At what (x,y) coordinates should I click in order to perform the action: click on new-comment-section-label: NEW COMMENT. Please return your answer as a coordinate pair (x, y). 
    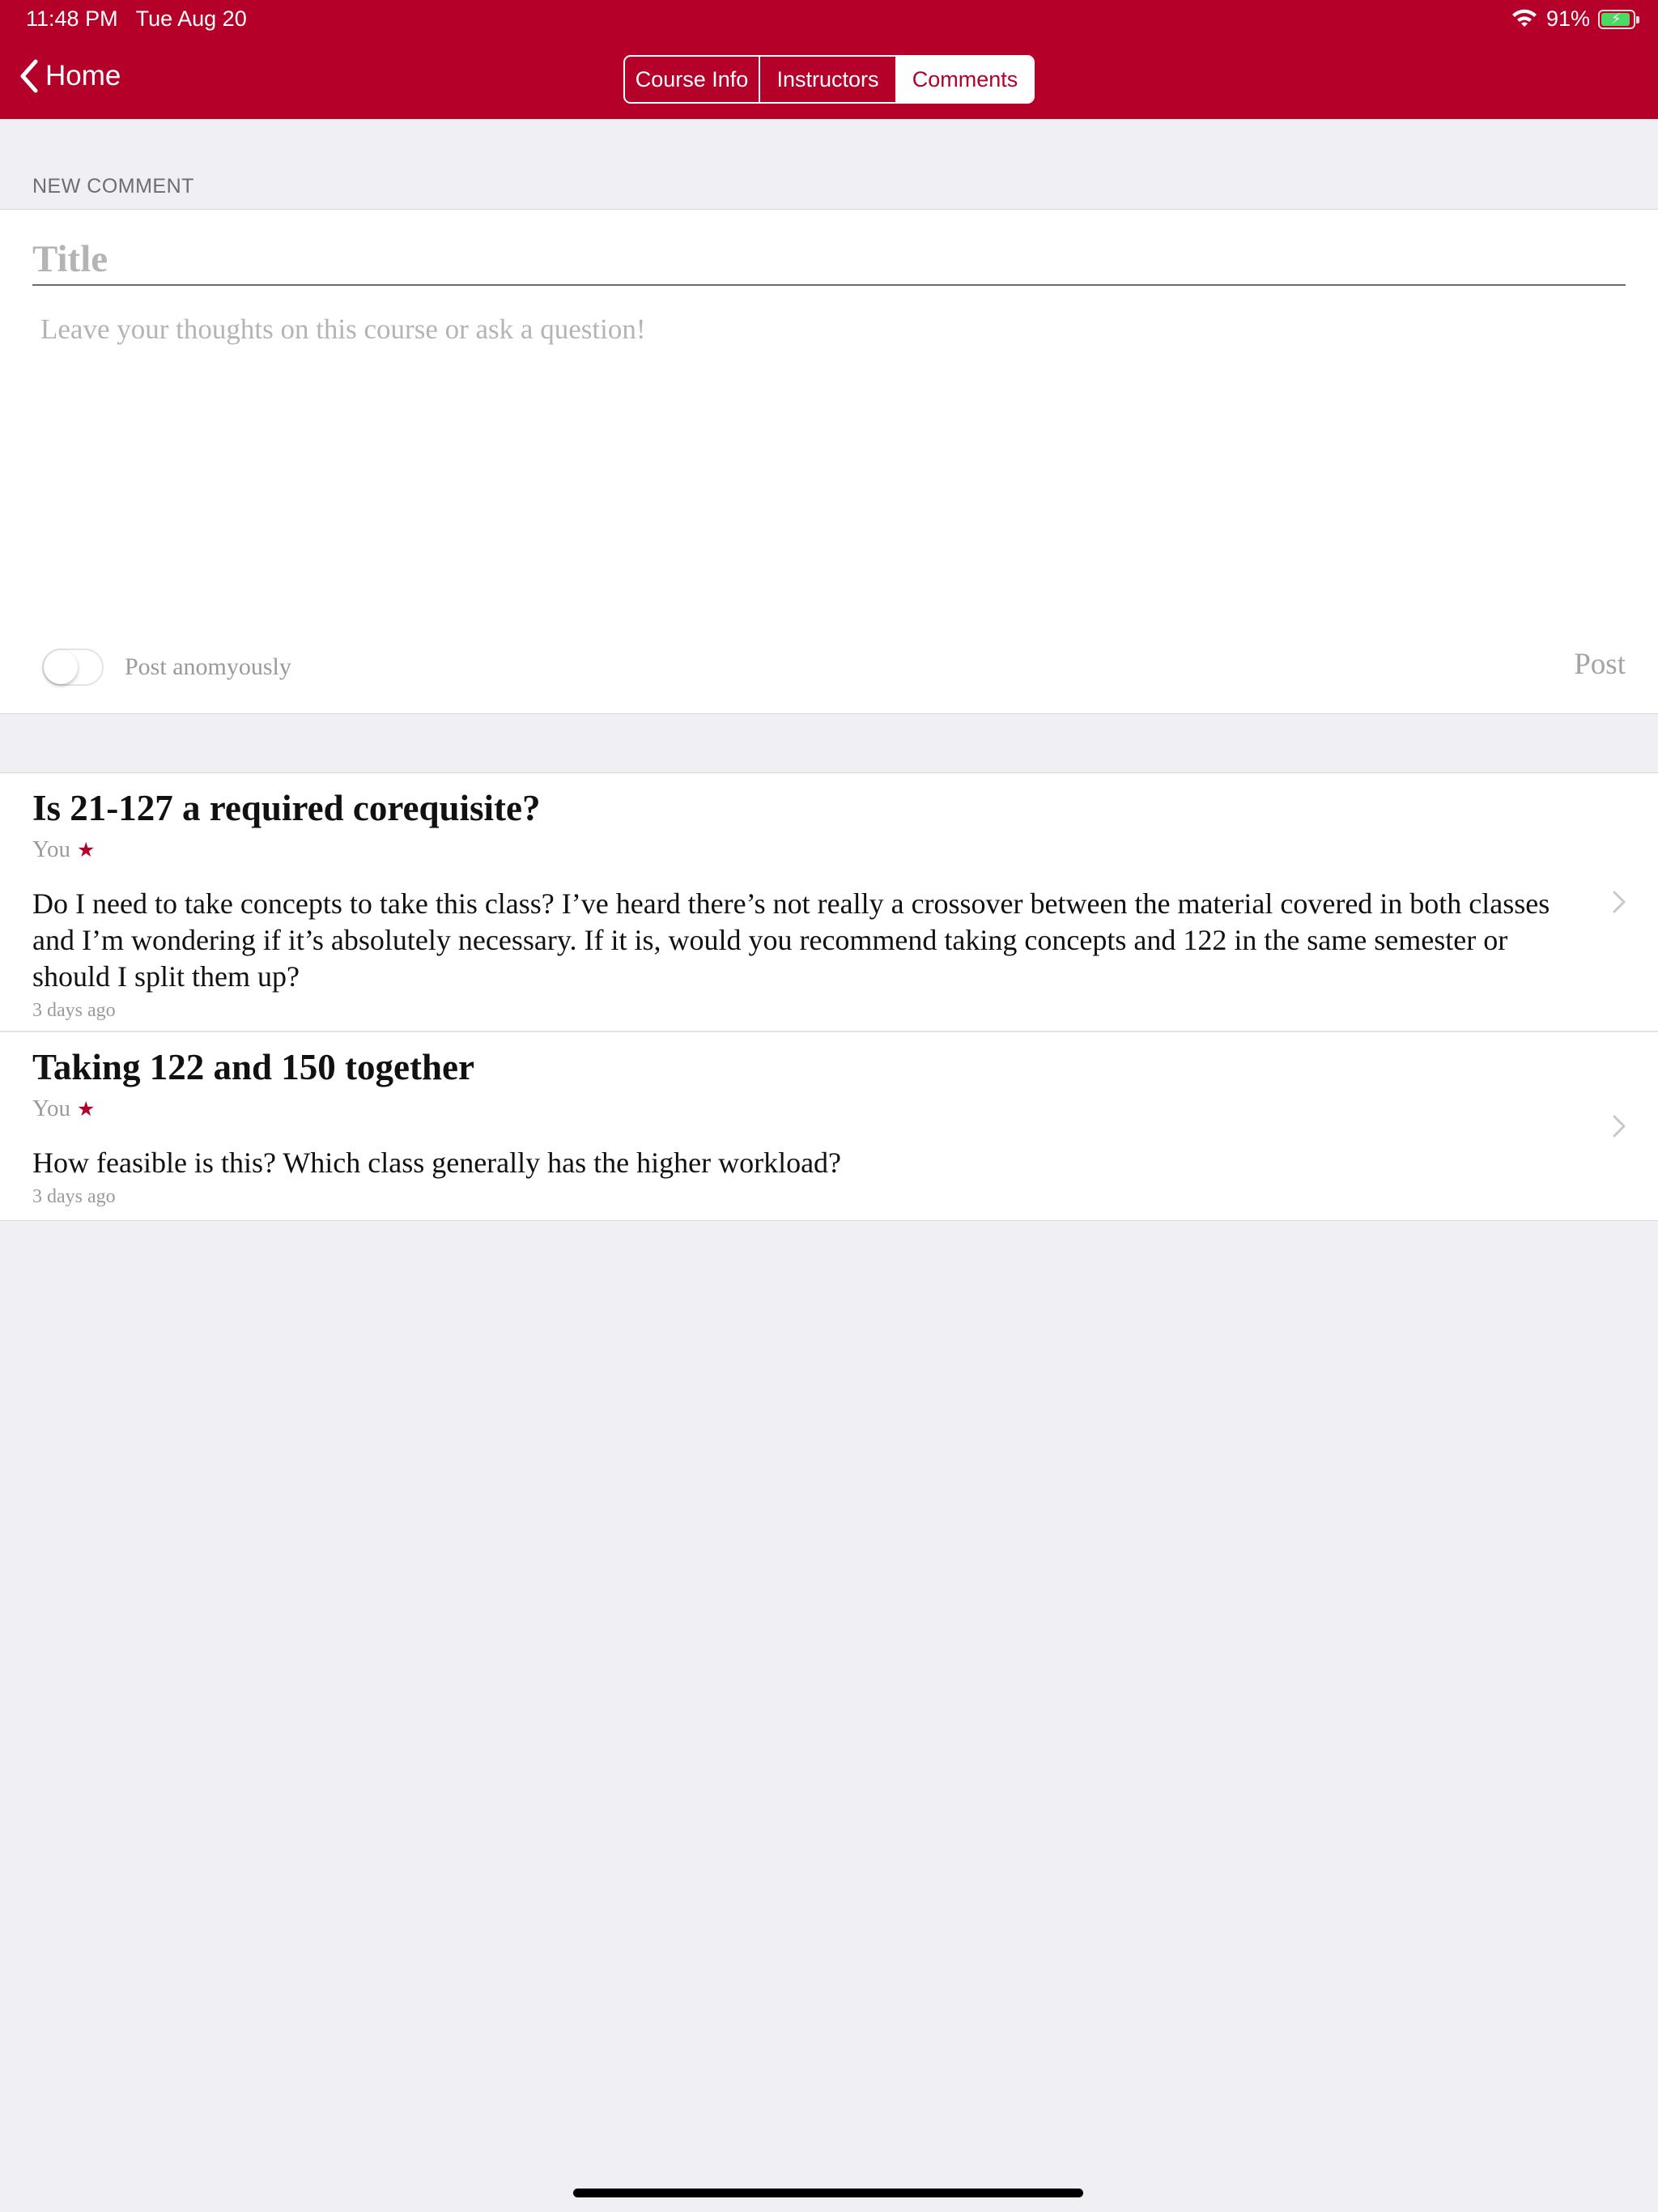
    Looking at the image, I should click on (113, 186).